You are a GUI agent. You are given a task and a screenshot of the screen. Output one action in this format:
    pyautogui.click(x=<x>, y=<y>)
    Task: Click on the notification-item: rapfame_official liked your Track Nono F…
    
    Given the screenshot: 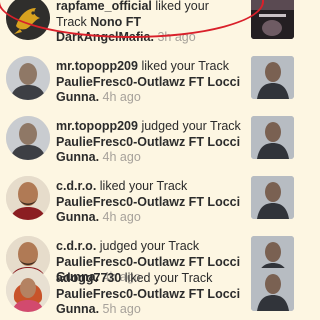 What is the action you would take?
    pyautogui.click(x=150, y=24)
    